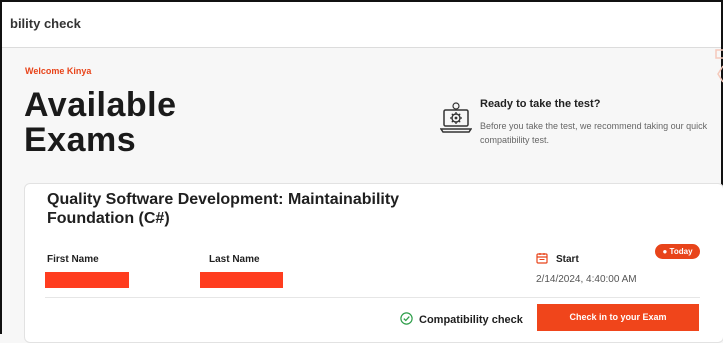 This screenshot has height=343, width=723. I want to click on check-circle-icon, so click(406, 318).